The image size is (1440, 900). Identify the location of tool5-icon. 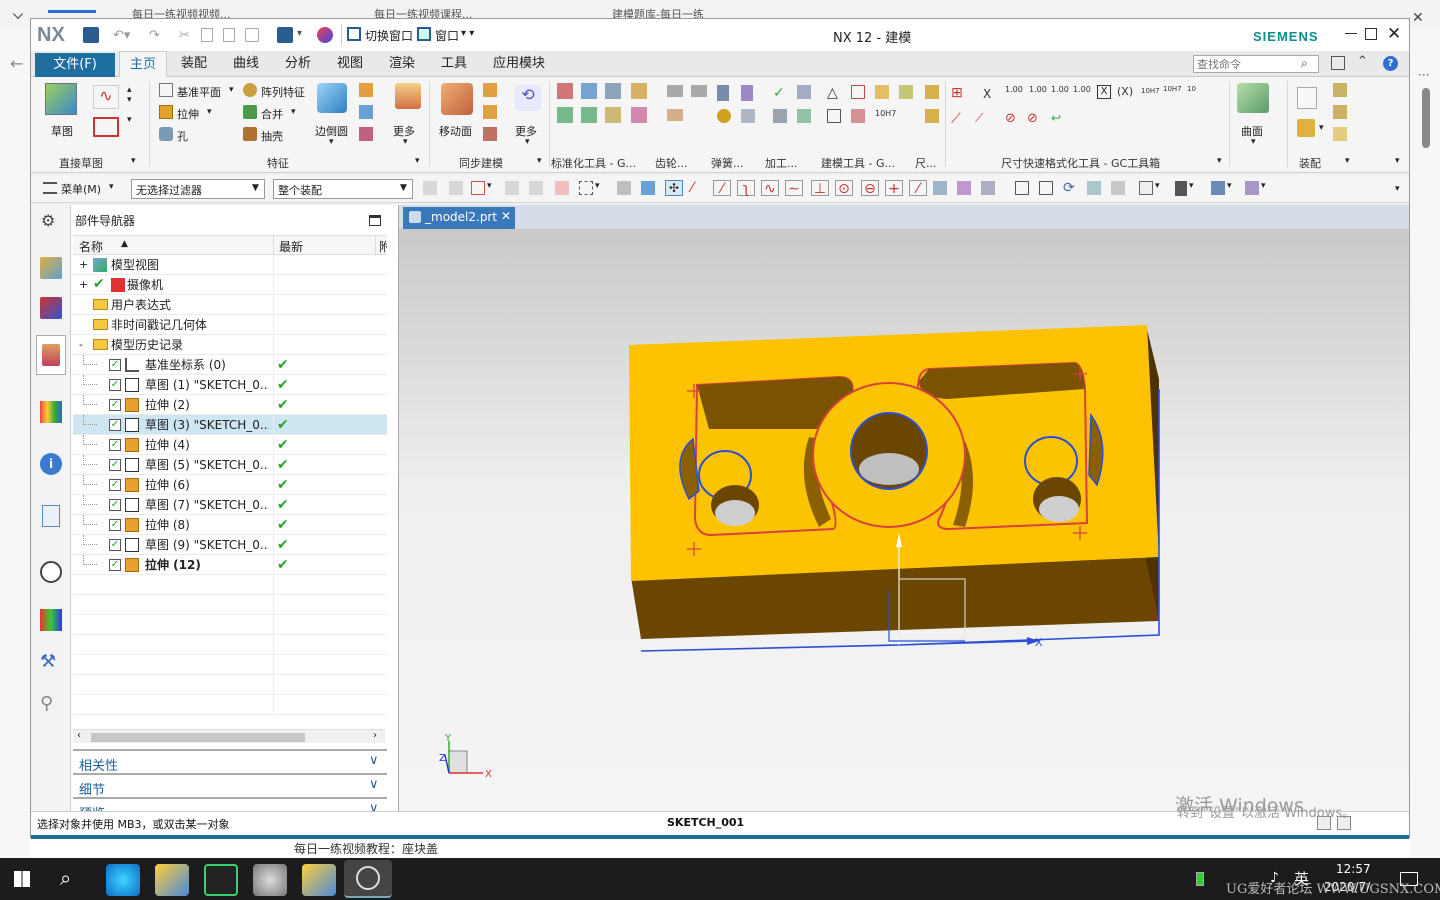
(858, 116).